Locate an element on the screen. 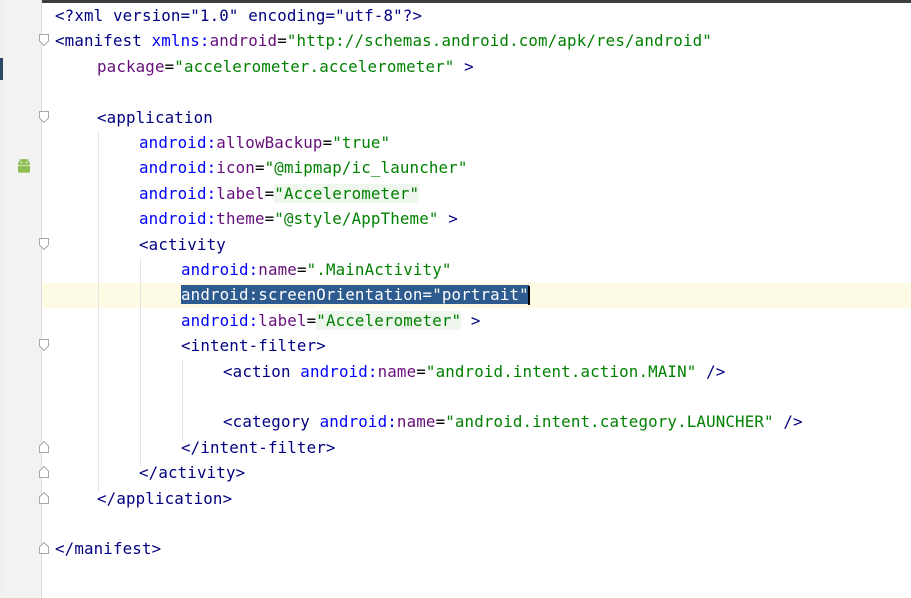  code-token: <?xml version="1.0" encoding="utf-8"?> is located at coordinates (239, 15).